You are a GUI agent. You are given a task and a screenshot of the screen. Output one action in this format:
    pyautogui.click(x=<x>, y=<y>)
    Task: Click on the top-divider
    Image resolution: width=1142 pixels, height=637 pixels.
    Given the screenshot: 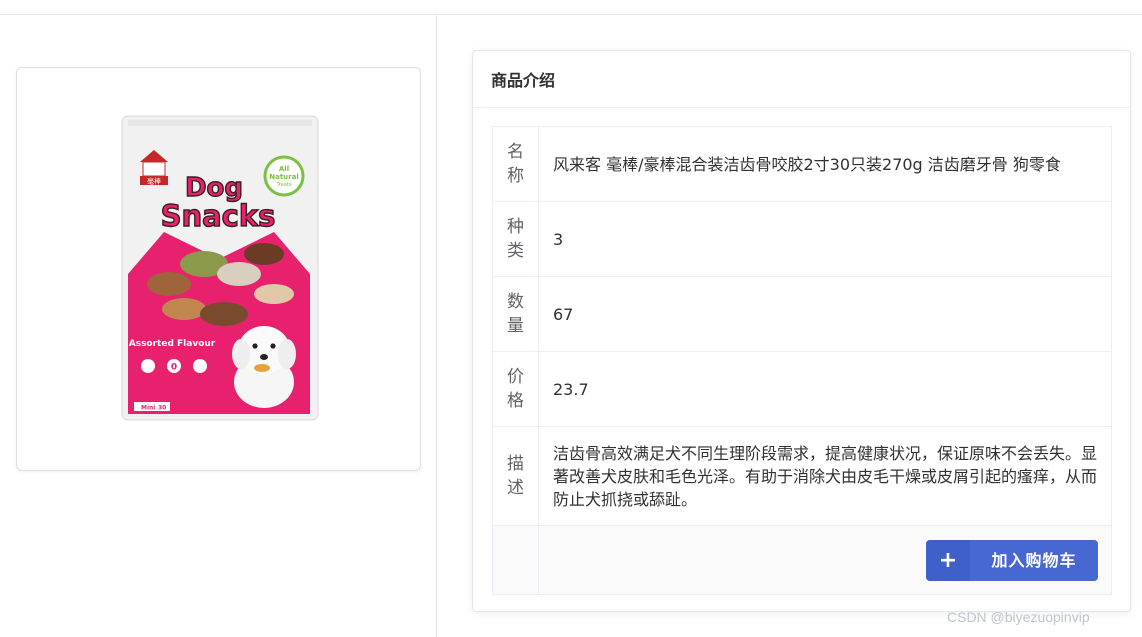 What is the action you would take?
    pyautogui.click(x=571, y=14)
    